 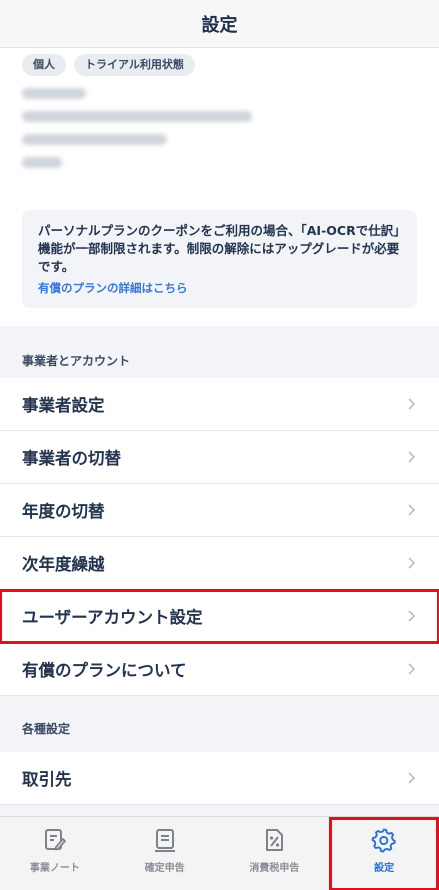 I want to click on menu-item-switch-business: 事業者の切替, so click(x=219, y=457).